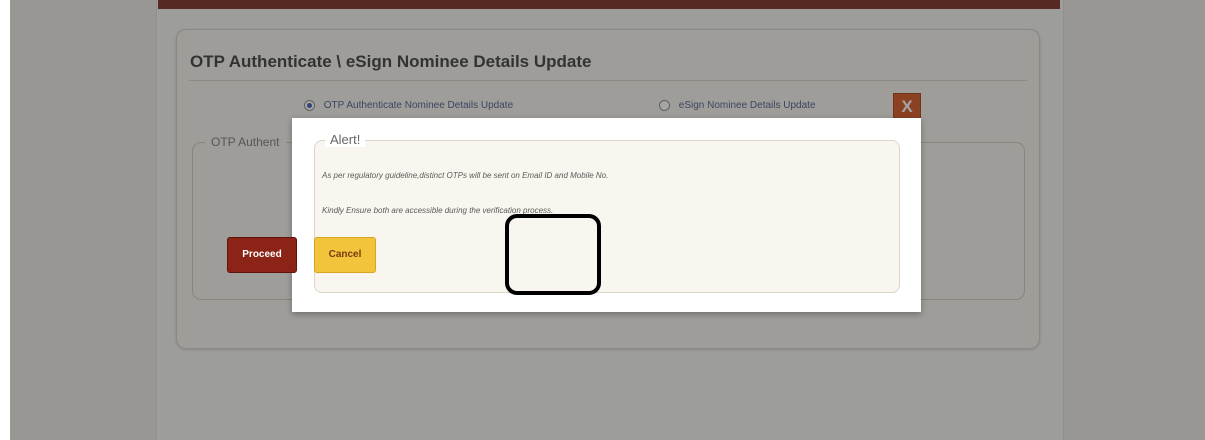  What do you see at coordinates (5, 220) in the screenshot?
I see `left-gutter` at bounding box center [5, 220].